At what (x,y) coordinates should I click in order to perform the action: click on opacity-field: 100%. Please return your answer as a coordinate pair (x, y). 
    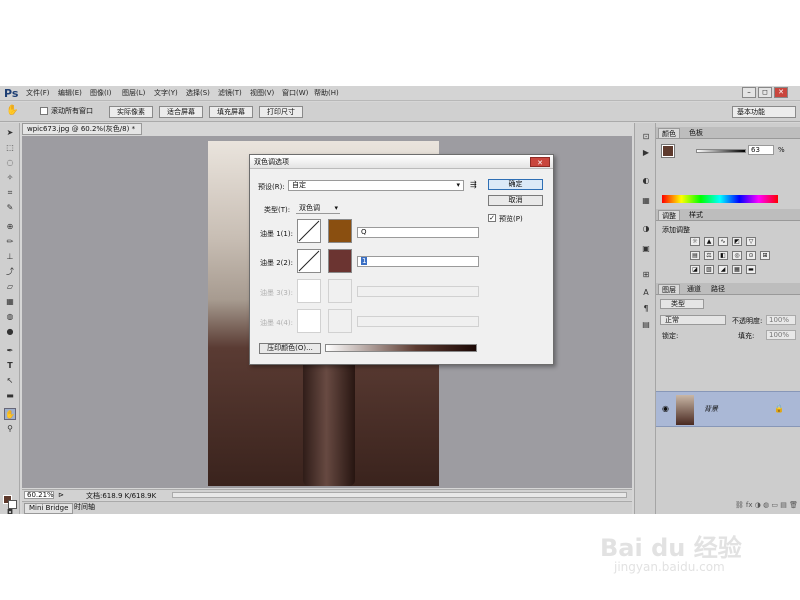
    Looking at the image, I should click on (781, 320).